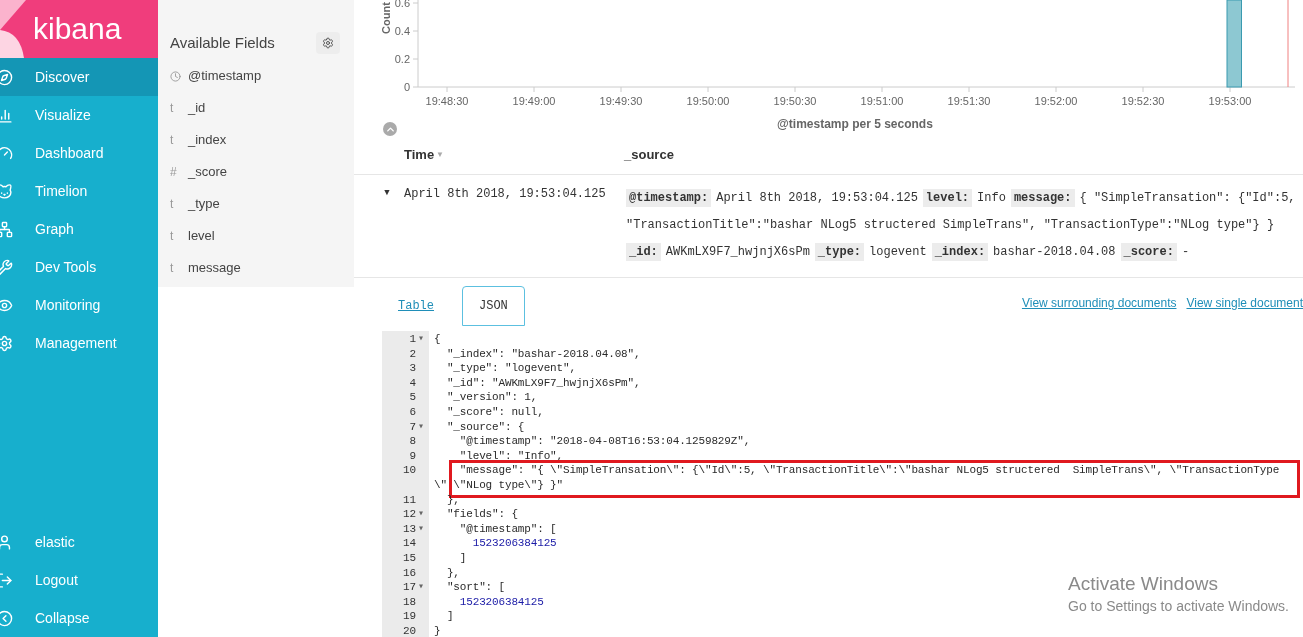  What do you see at coordinates (175, 76) in the screenshot?
I see `clock-icon` at bounding box center [175, 76].